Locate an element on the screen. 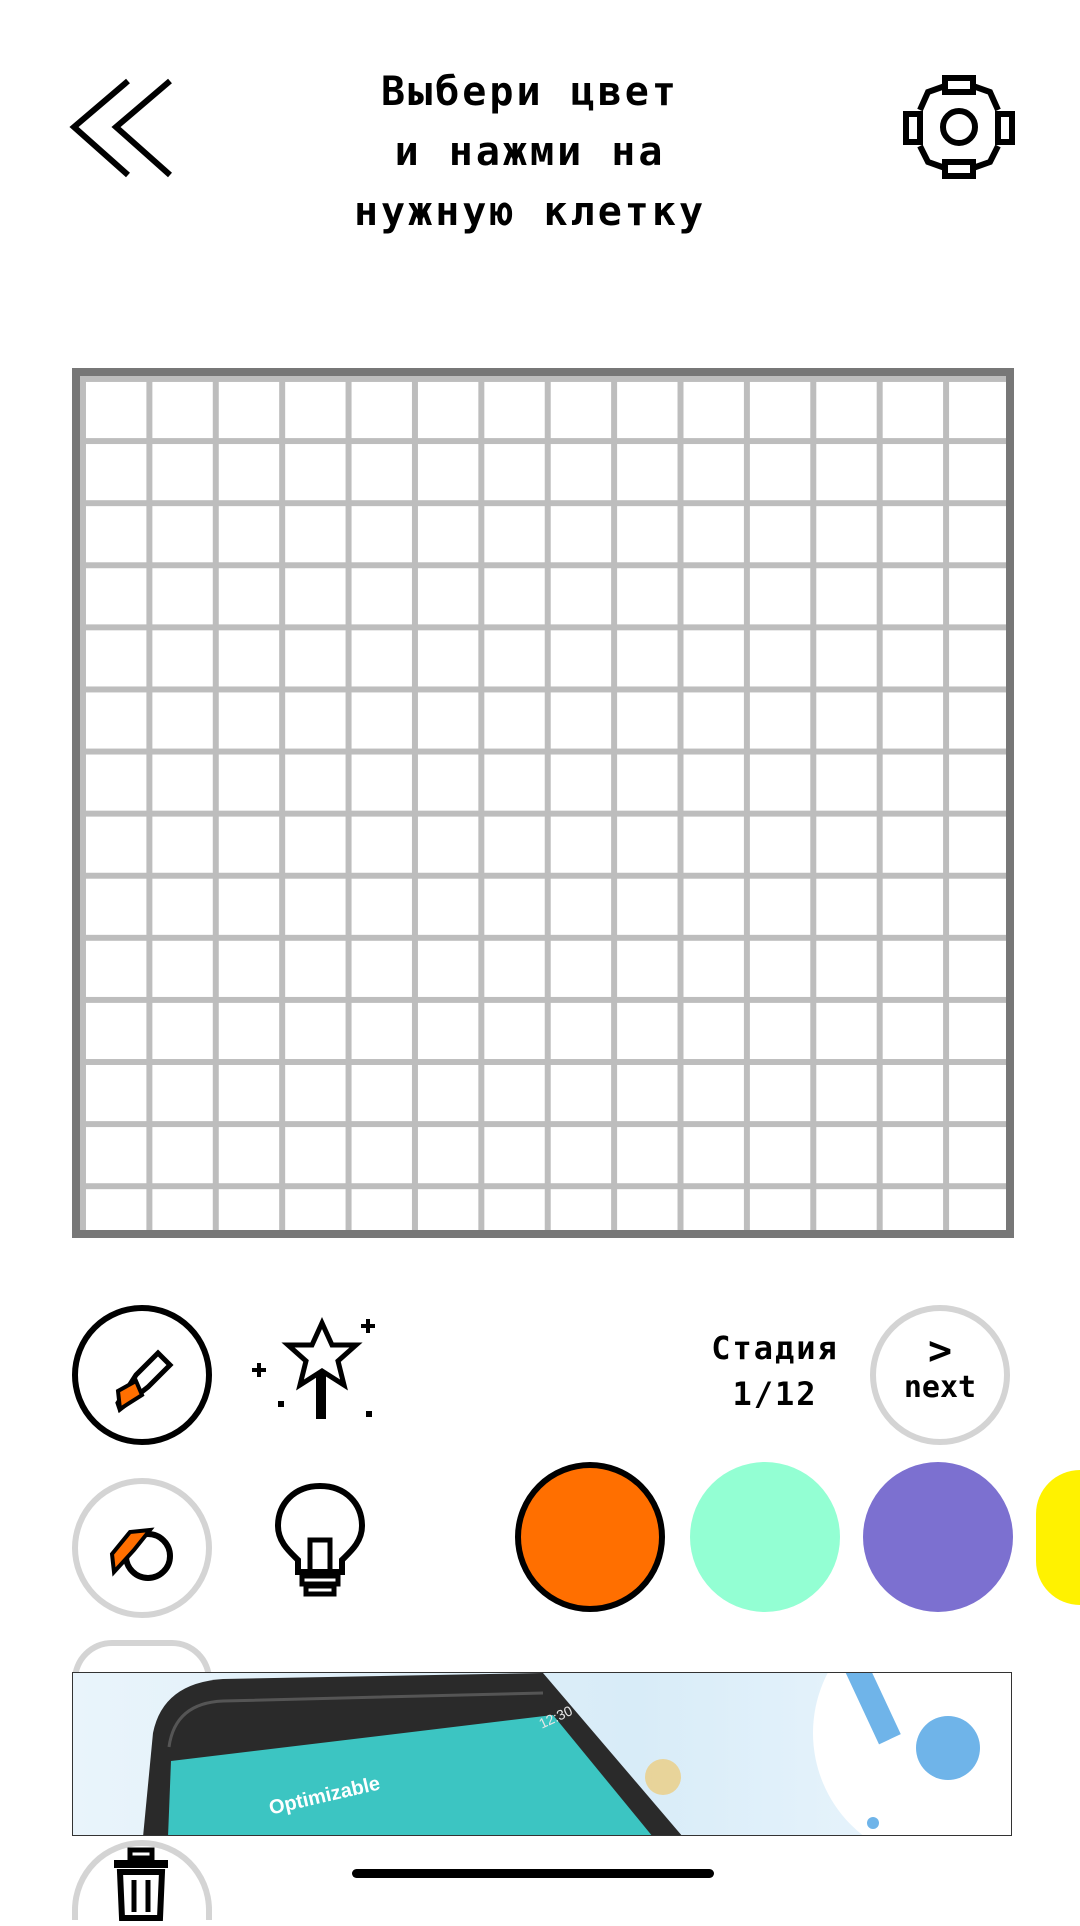 The width and height of the screenshot is (1080, 1926). stage-label: Стадия is located at coordinates (775, 1348).